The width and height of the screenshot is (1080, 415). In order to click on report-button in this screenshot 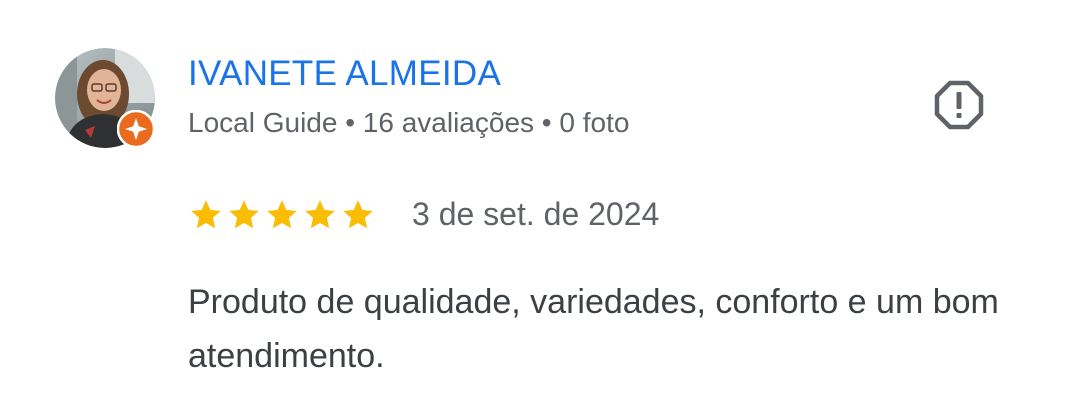, I will do `click(959, 105)`.